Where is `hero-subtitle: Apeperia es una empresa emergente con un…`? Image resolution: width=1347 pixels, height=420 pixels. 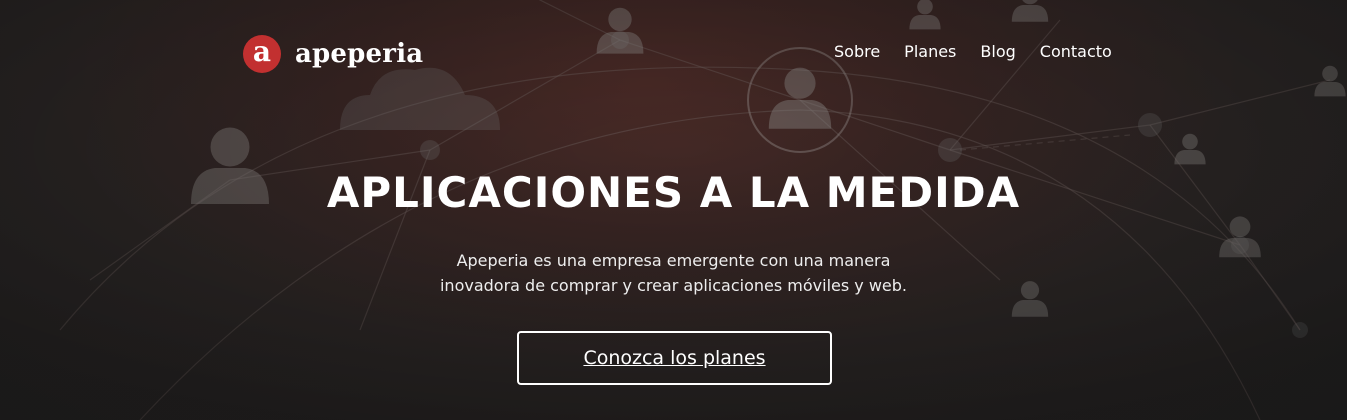 hero-subtitle: Apeperia es una empresa emergente con un… is located at coordinates (673, 273).